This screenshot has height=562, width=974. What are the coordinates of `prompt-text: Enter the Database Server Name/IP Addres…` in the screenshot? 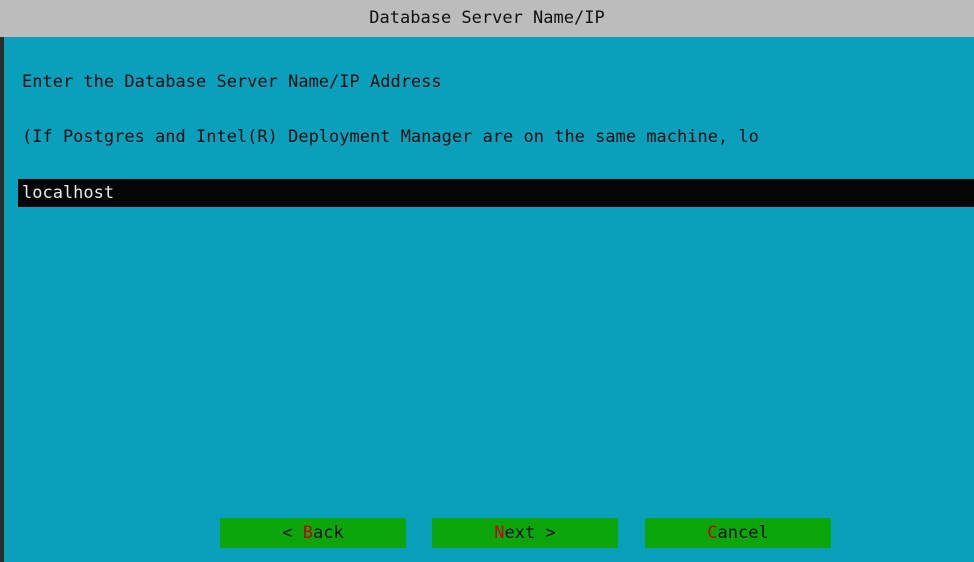 It's located at (232, 82).